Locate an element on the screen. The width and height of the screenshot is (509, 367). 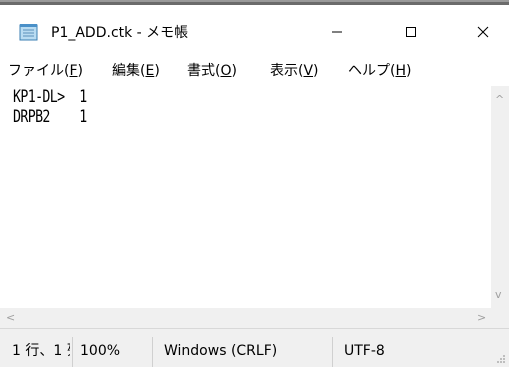
menu-format-label: 書式 is located at coordinates (201, 71).